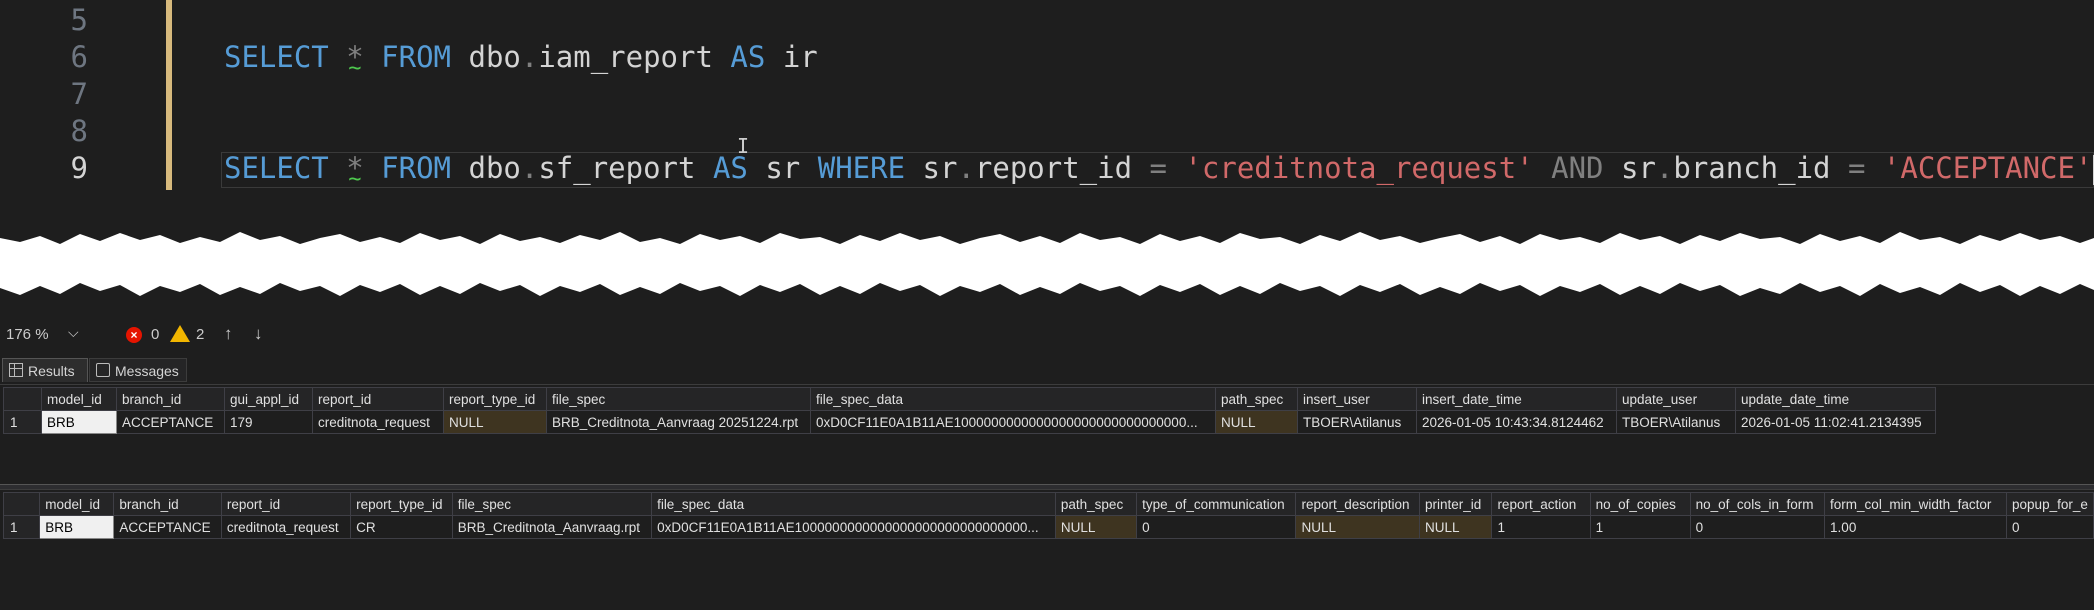  I want to click on error-icon: ×, so click(134, 335).